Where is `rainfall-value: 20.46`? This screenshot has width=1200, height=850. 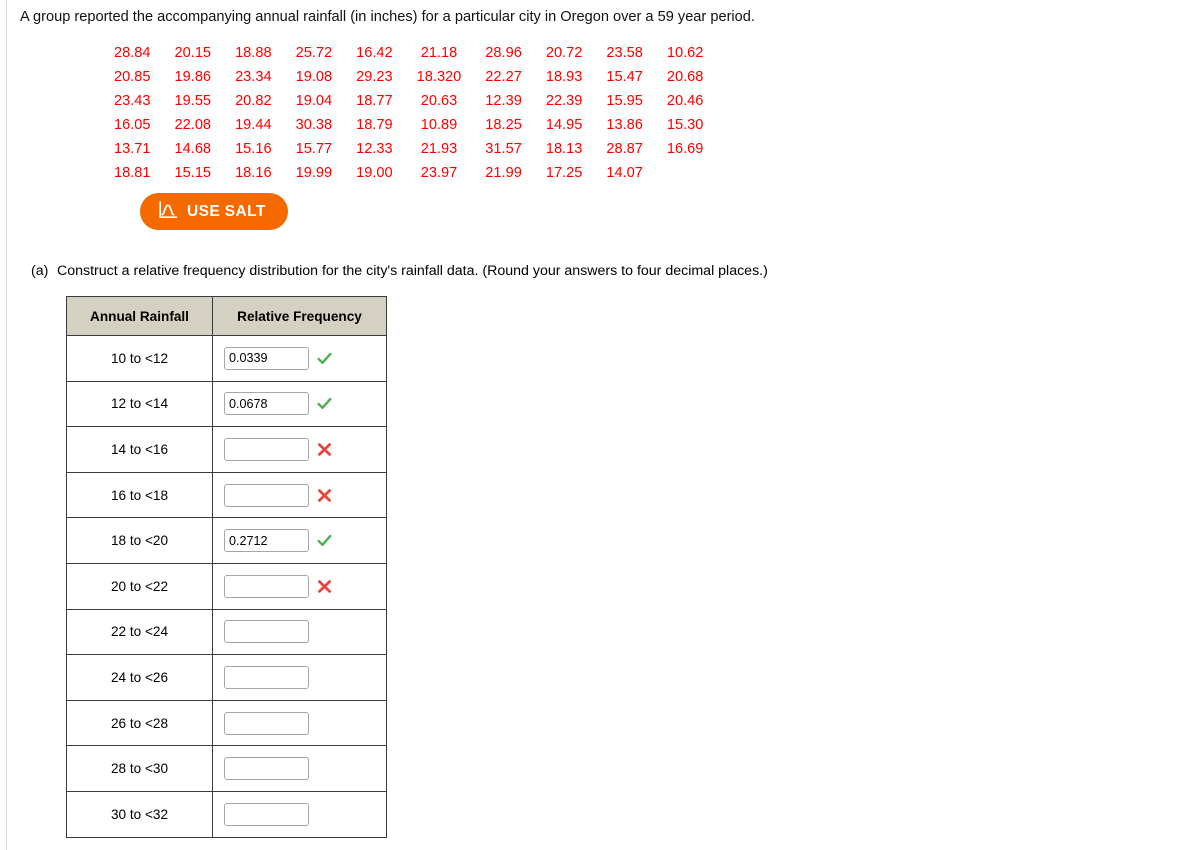 rainfall-value: 20.46 is located at coordinates (685, 101).